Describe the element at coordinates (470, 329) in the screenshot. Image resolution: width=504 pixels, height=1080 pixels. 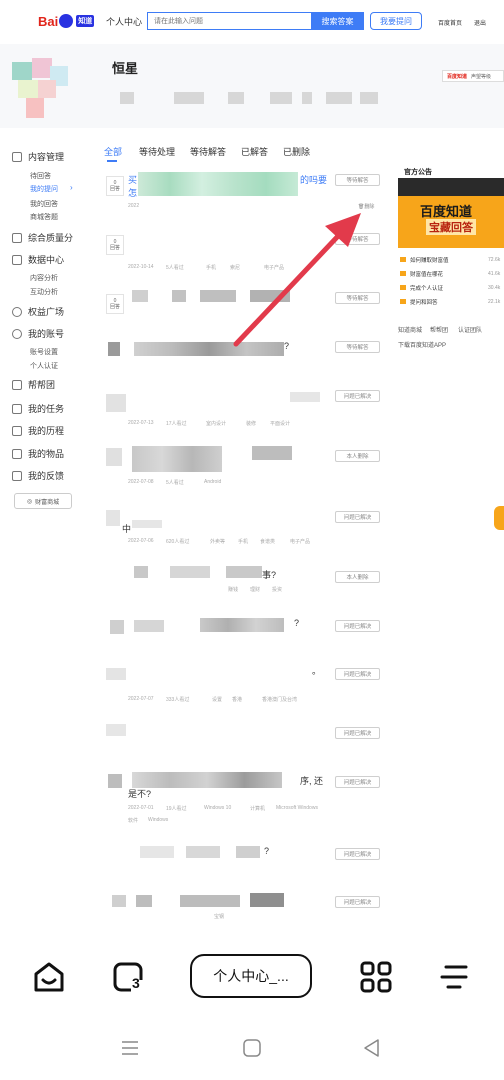
I see `auth-team-link: 认证团队` at that location.